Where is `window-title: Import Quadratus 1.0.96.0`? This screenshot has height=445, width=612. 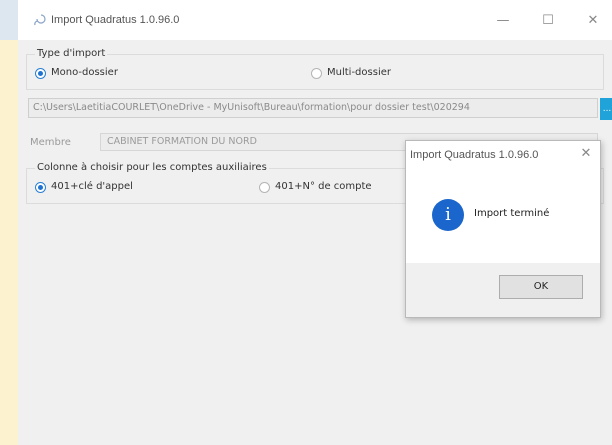
window-title: Import Quadratus 1.0.96.0 is located at coordinates (115, 20).